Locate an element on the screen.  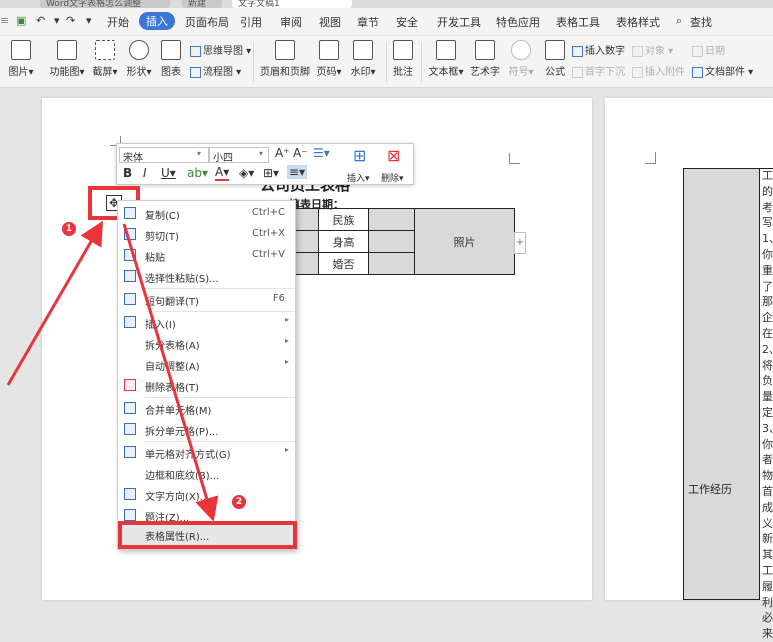
caption-icon is located at coordinates (130, 515).